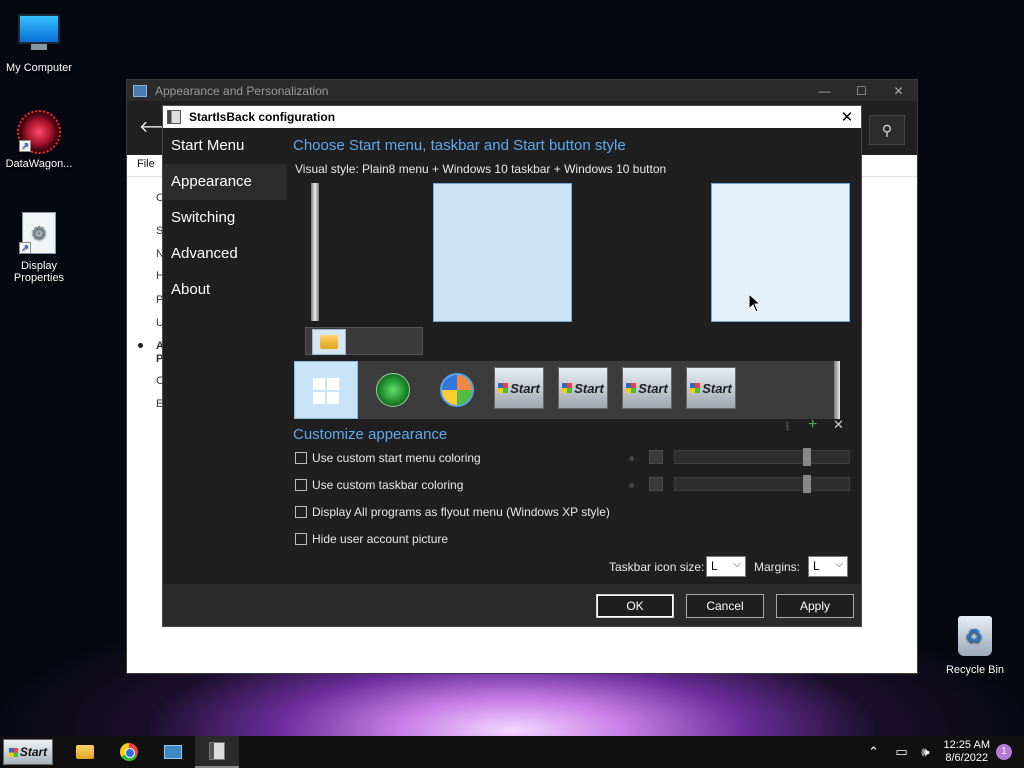  What do you see at coordinates (632, 485) in the screenshot?
I see `color-drop-icon: ●` at bounding box center [632, 485].